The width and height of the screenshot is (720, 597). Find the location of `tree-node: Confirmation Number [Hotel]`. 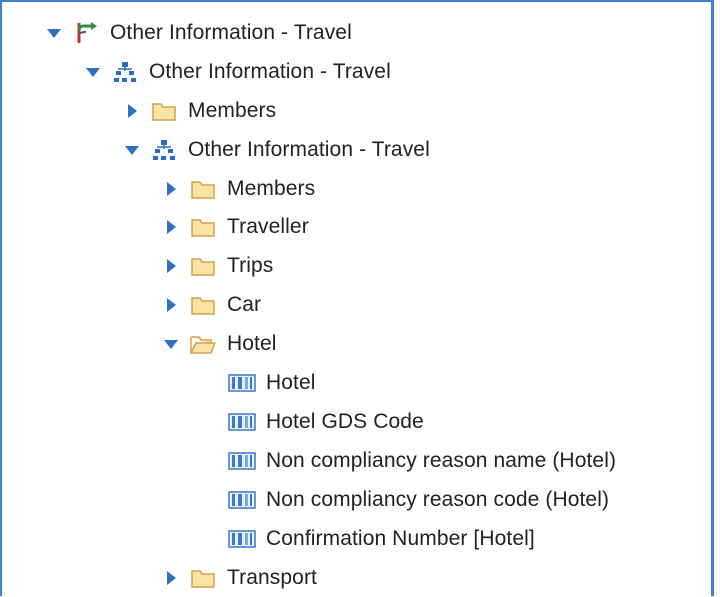

tree-node: Confirmation Number [Hotel] is located at coordinates (381, 539).